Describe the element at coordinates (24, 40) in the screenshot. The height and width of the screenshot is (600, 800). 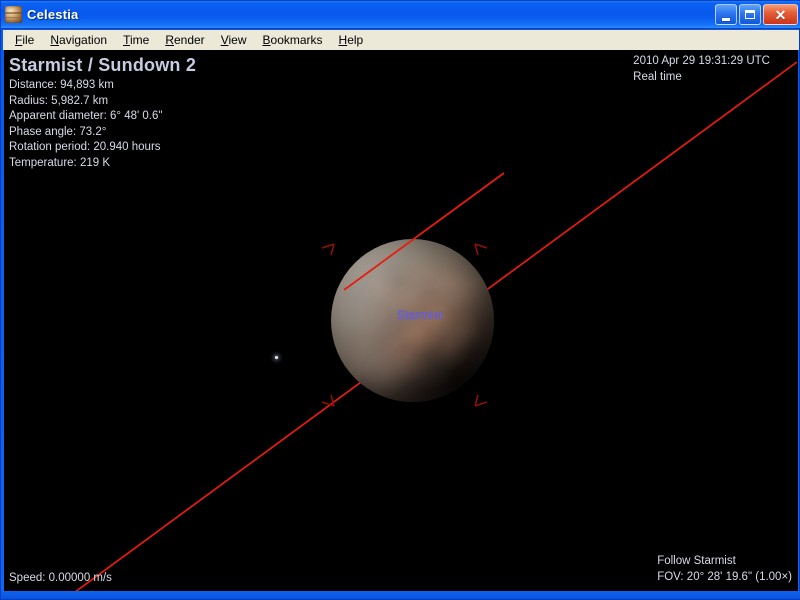
I see `menu-item-file: File` at that location.